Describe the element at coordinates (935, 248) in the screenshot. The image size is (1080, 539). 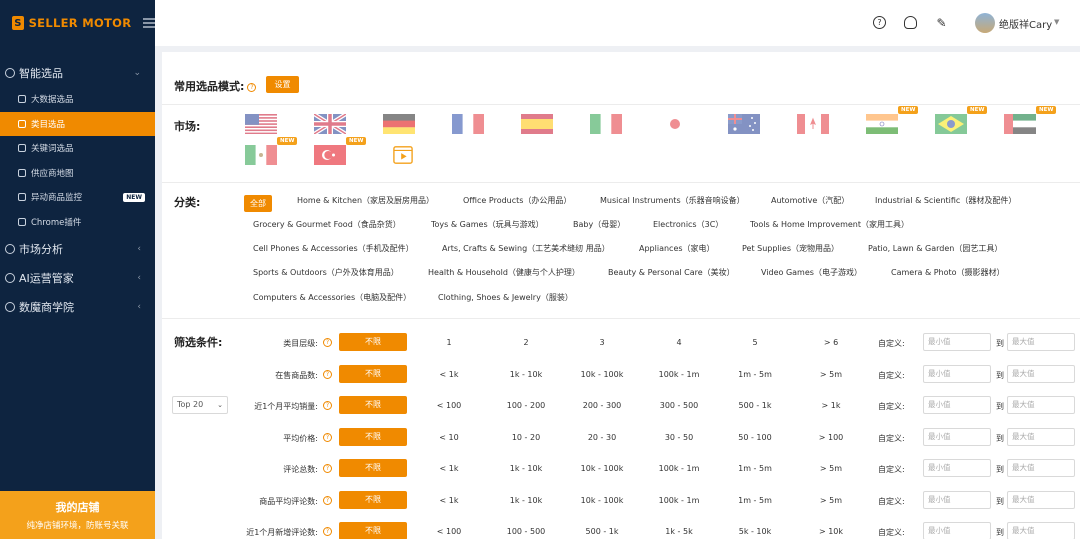
I see `category-item: Patio, Lawn & Garden（园艺工具）` at that location.